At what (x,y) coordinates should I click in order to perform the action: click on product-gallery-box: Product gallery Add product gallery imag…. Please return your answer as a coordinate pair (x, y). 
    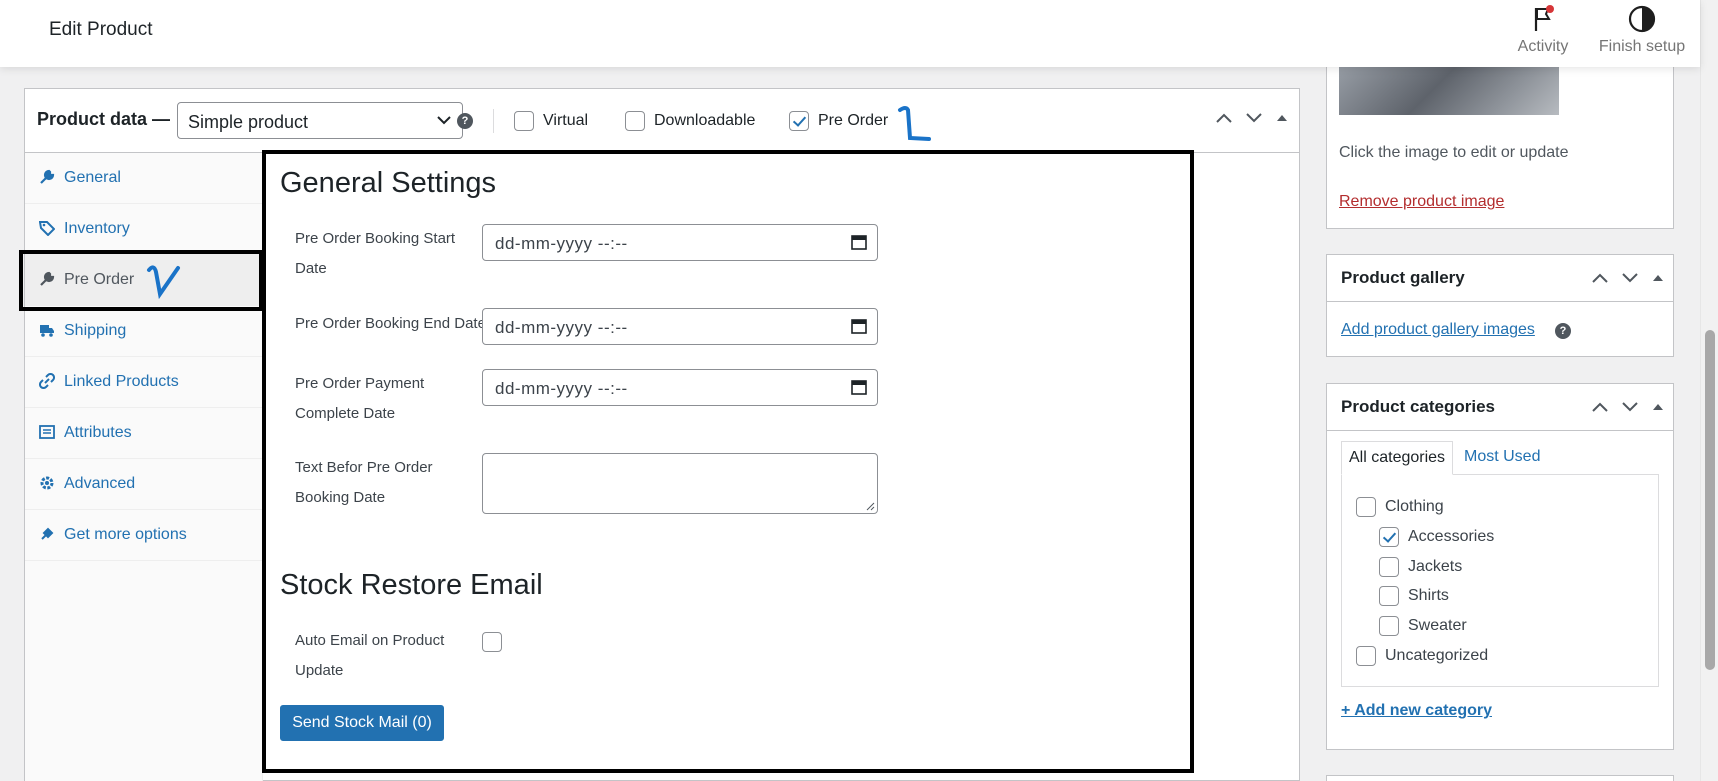
    Looking at the image, I should click on (1500, 305).